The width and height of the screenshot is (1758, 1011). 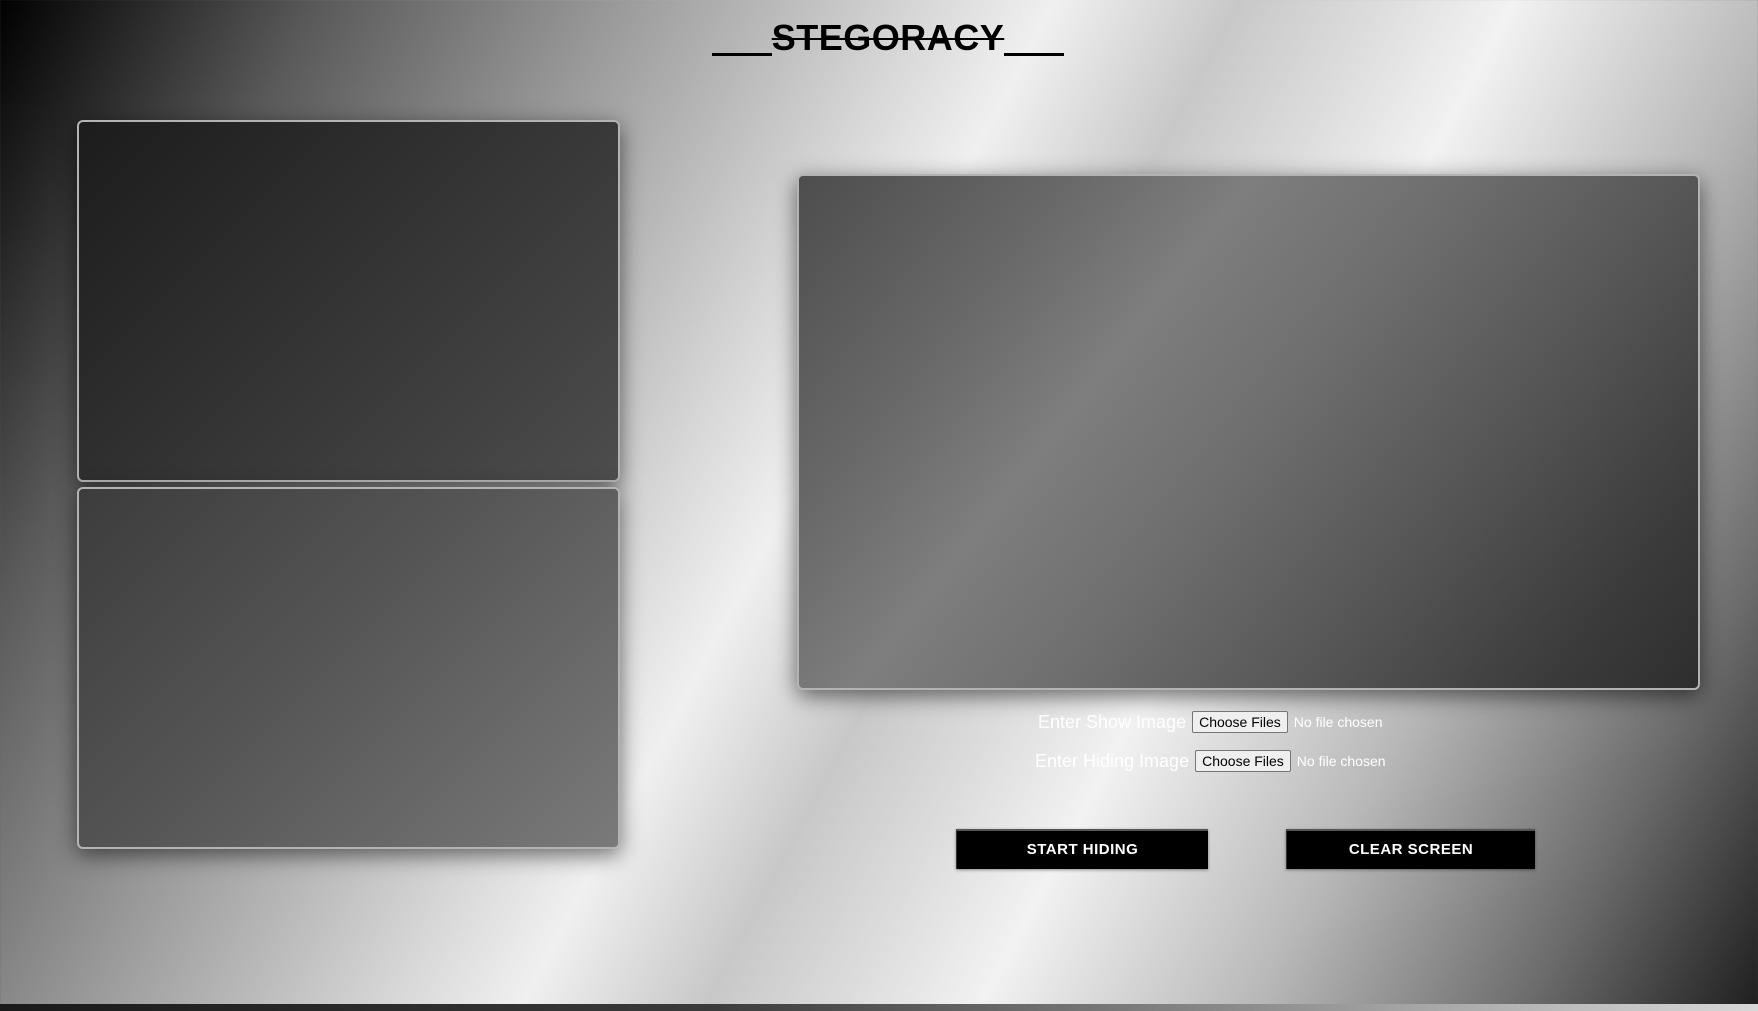 What do you see at coordinates (1240, 722) in the screenshot?
I see `show-image-choose-files-button: Choose Files` at bounding box center [1240, 722].